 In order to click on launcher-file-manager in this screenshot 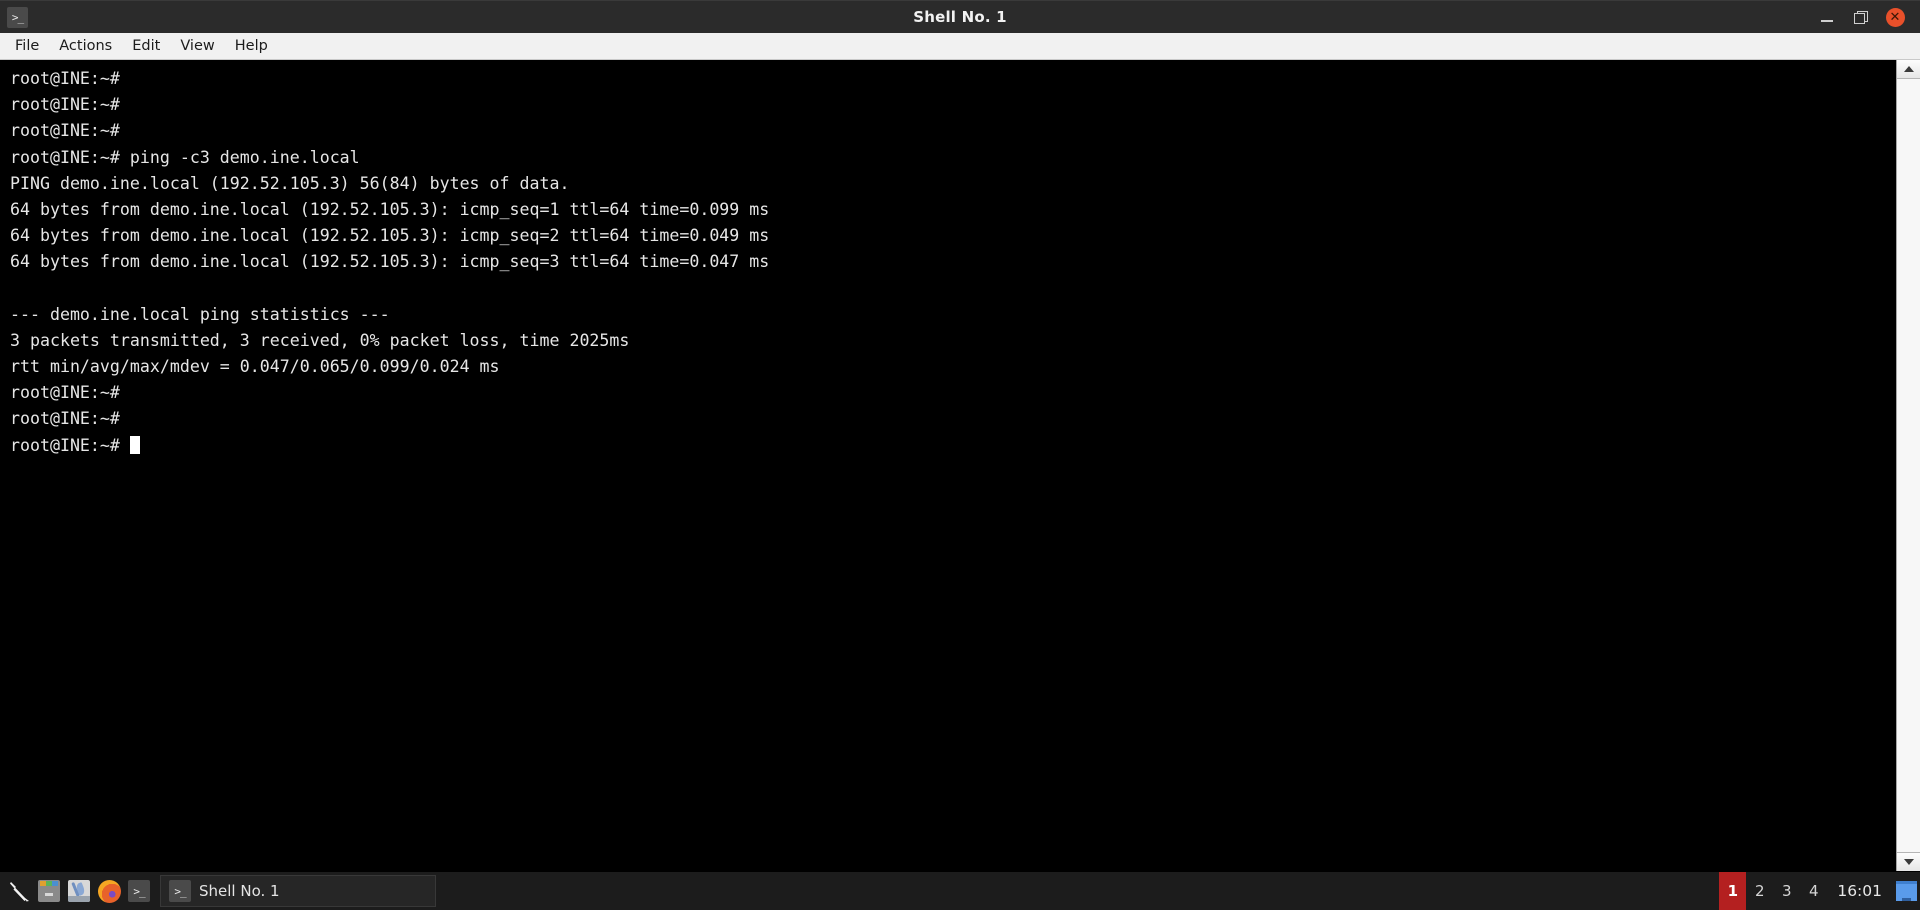, I will do `click(49, 891)`.